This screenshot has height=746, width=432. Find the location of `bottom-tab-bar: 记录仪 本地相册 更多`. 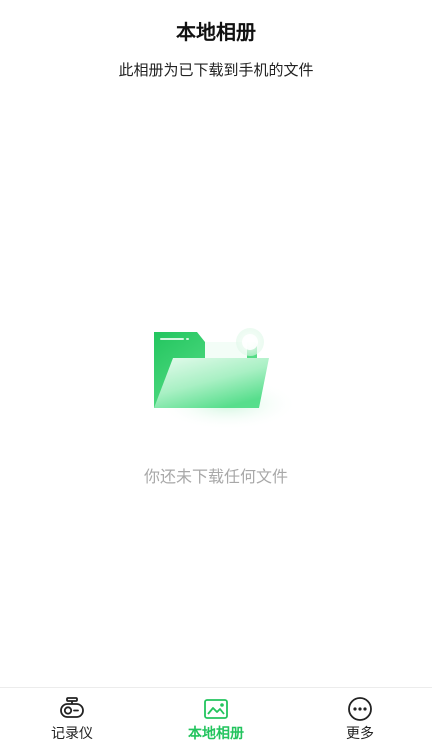

bottom-tab-bar: 记录仪 本地相册 更多 is located at coordinates (216, 716).